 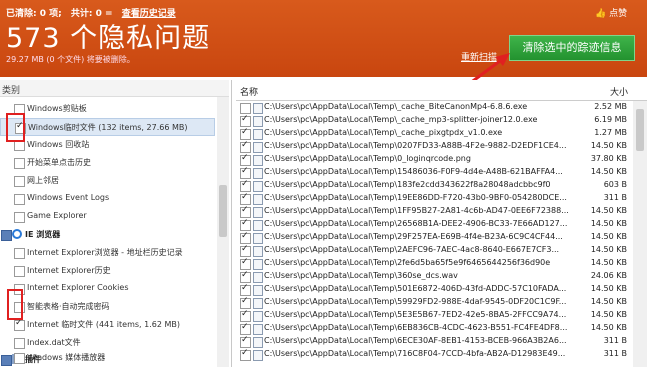 I want to click on tree-item-start-menu: 开始菜单点击历史, so click(x=107, y=163).